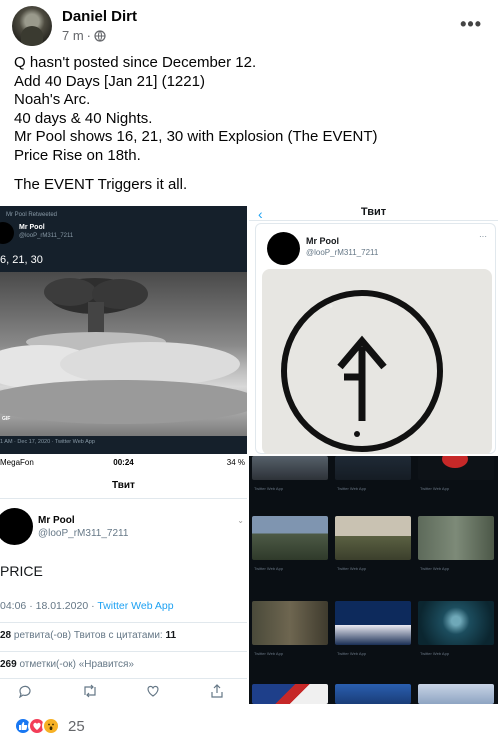 The image size is (498, 755). What do you see at coordinates (32, 215) in the screenshot?
I see `retweeted-label: Mr Pool Retweeted` at bounding box center [32, 215].